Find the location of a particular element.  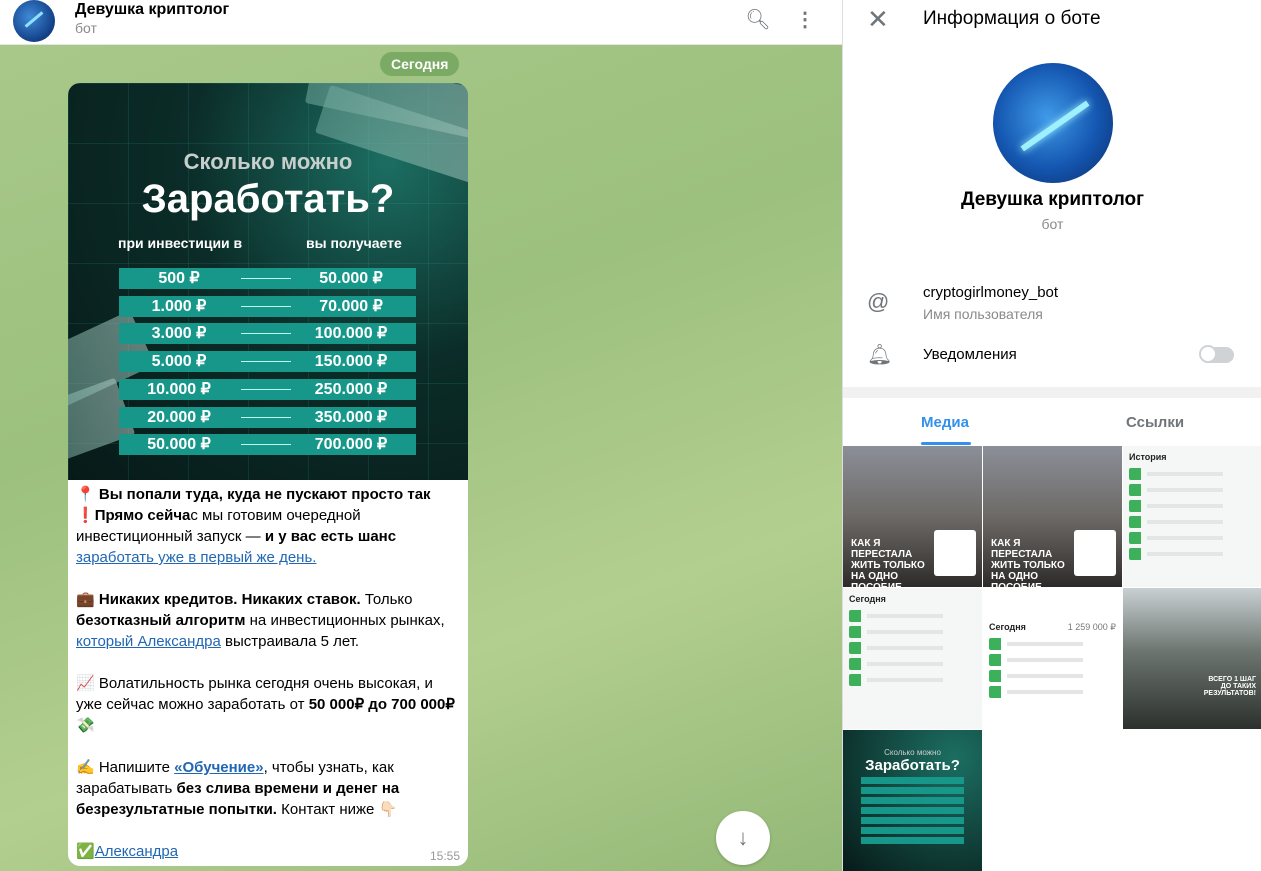

return-amount: 350.000 ₽ is located at coordinates (351, 417).